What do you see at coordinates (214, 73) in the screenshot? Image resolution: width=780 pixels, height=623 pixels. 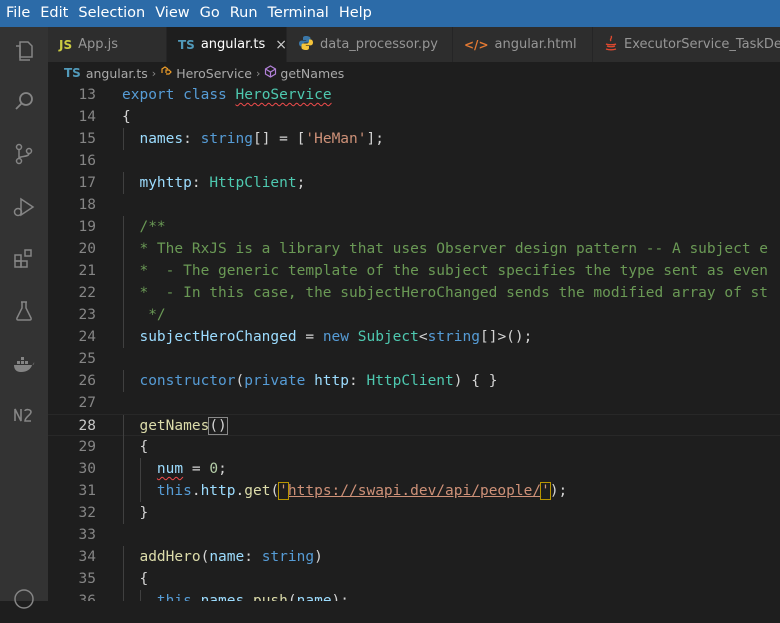 I see `breadcrumb-class: HeroService` at bounding box center [214, 73].